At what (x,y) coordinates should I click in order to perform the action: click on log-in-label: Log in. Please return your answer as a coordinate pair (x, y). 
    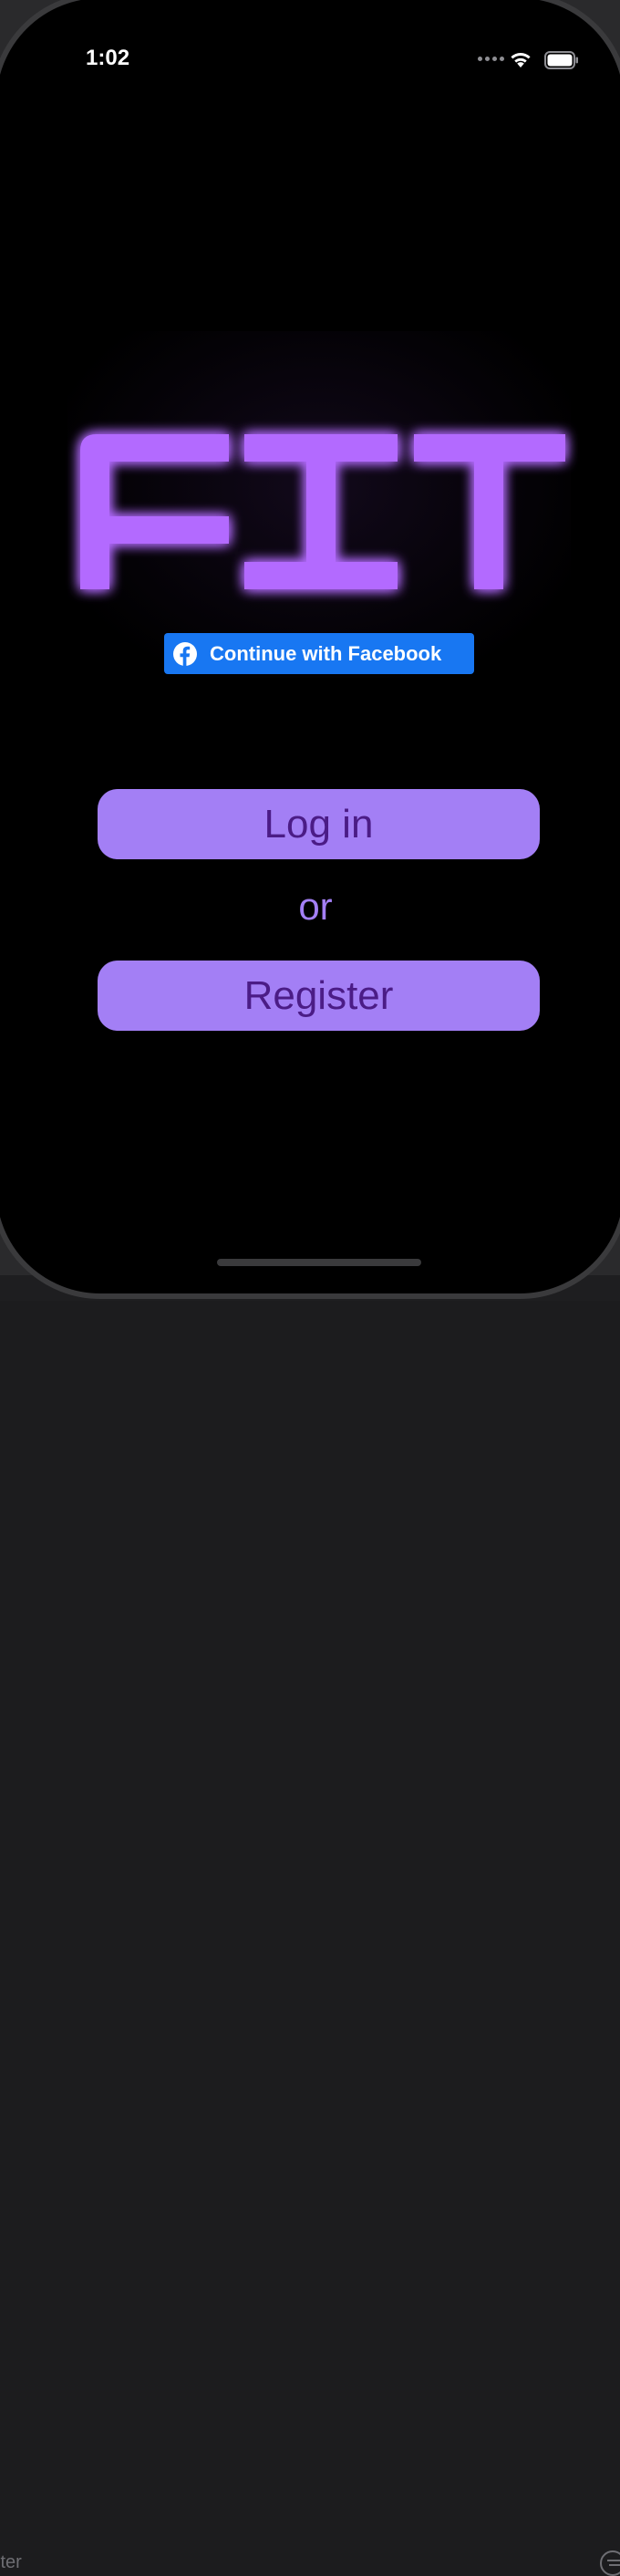
    Looking at the image, I should click on (319, 824).